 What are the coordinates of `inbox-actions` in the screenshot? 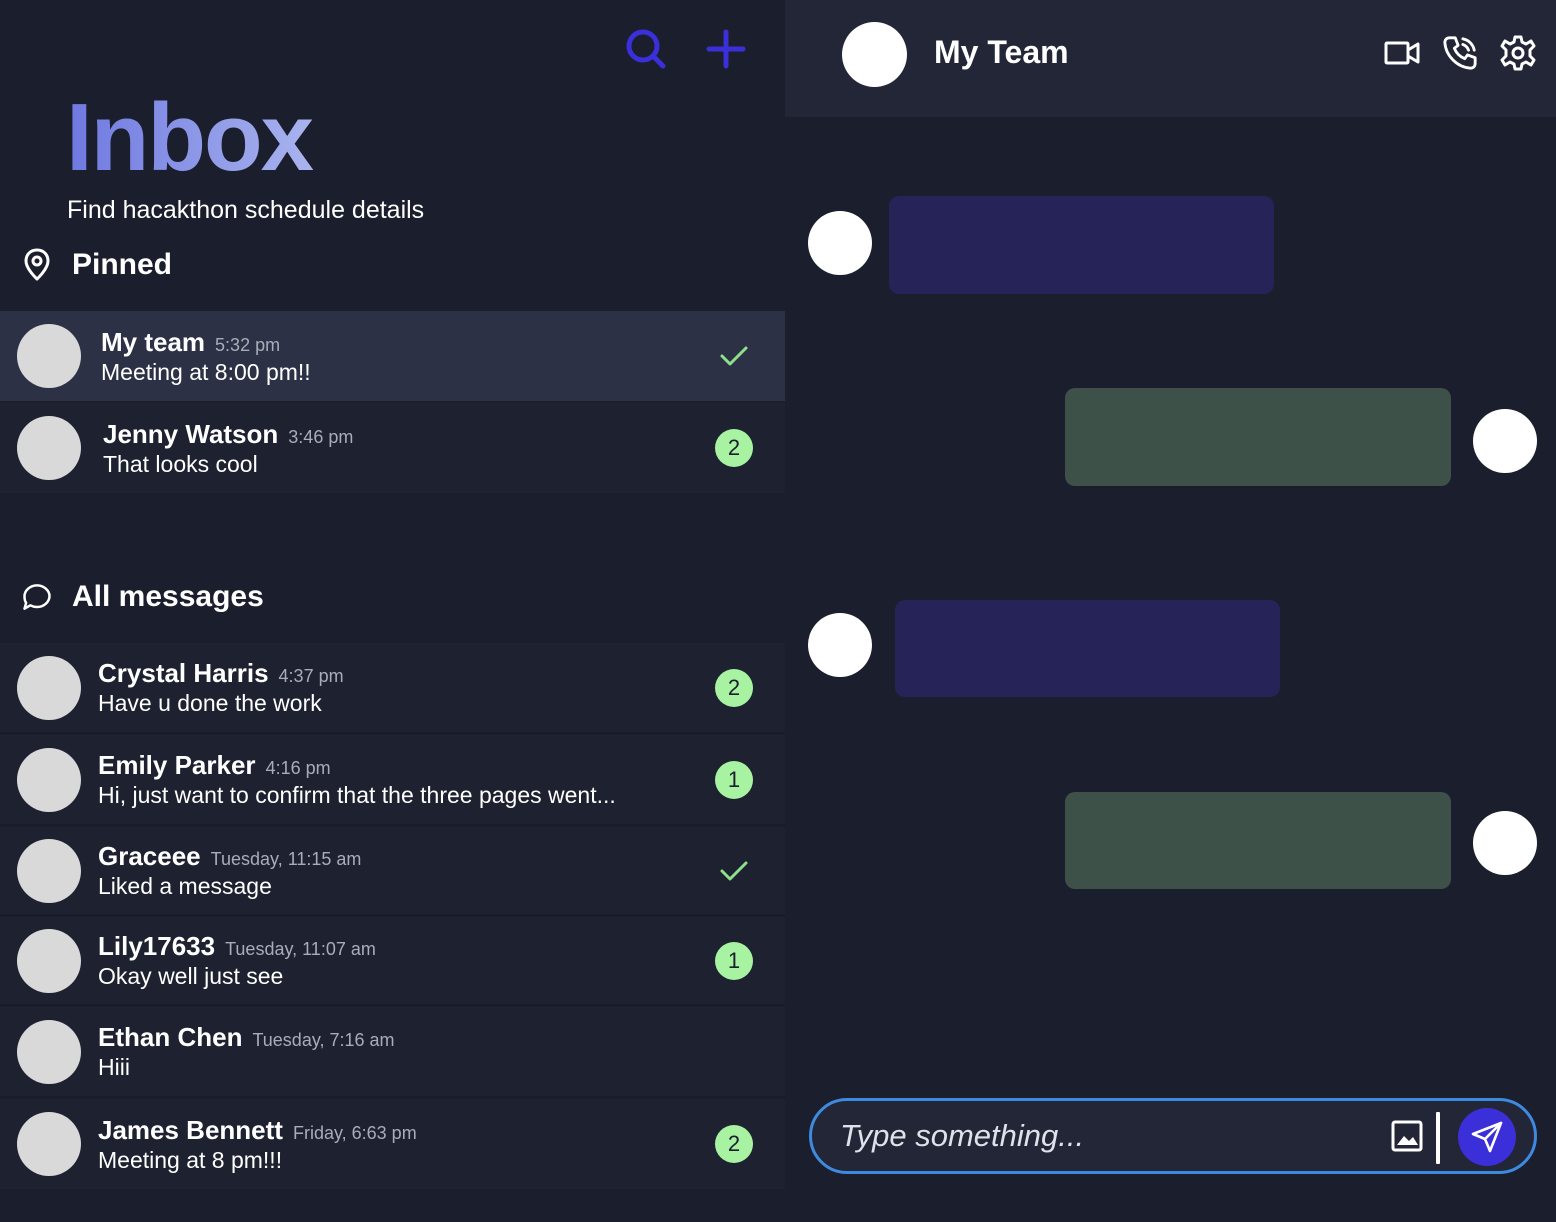 It's located at (686, 49).